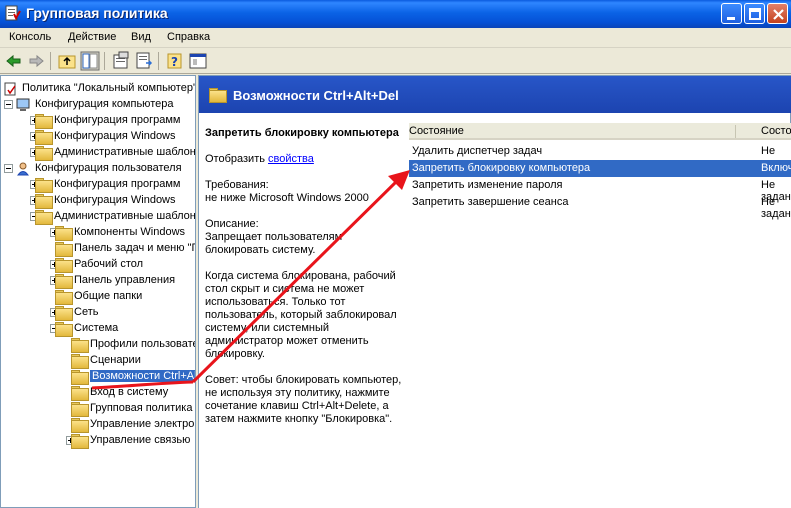 The height and width of the screenshot is (508, 791). Describe the element at coordinates (142, 344) in the screenshot. I see `tree-item-label: Профили пользователей` at that location.